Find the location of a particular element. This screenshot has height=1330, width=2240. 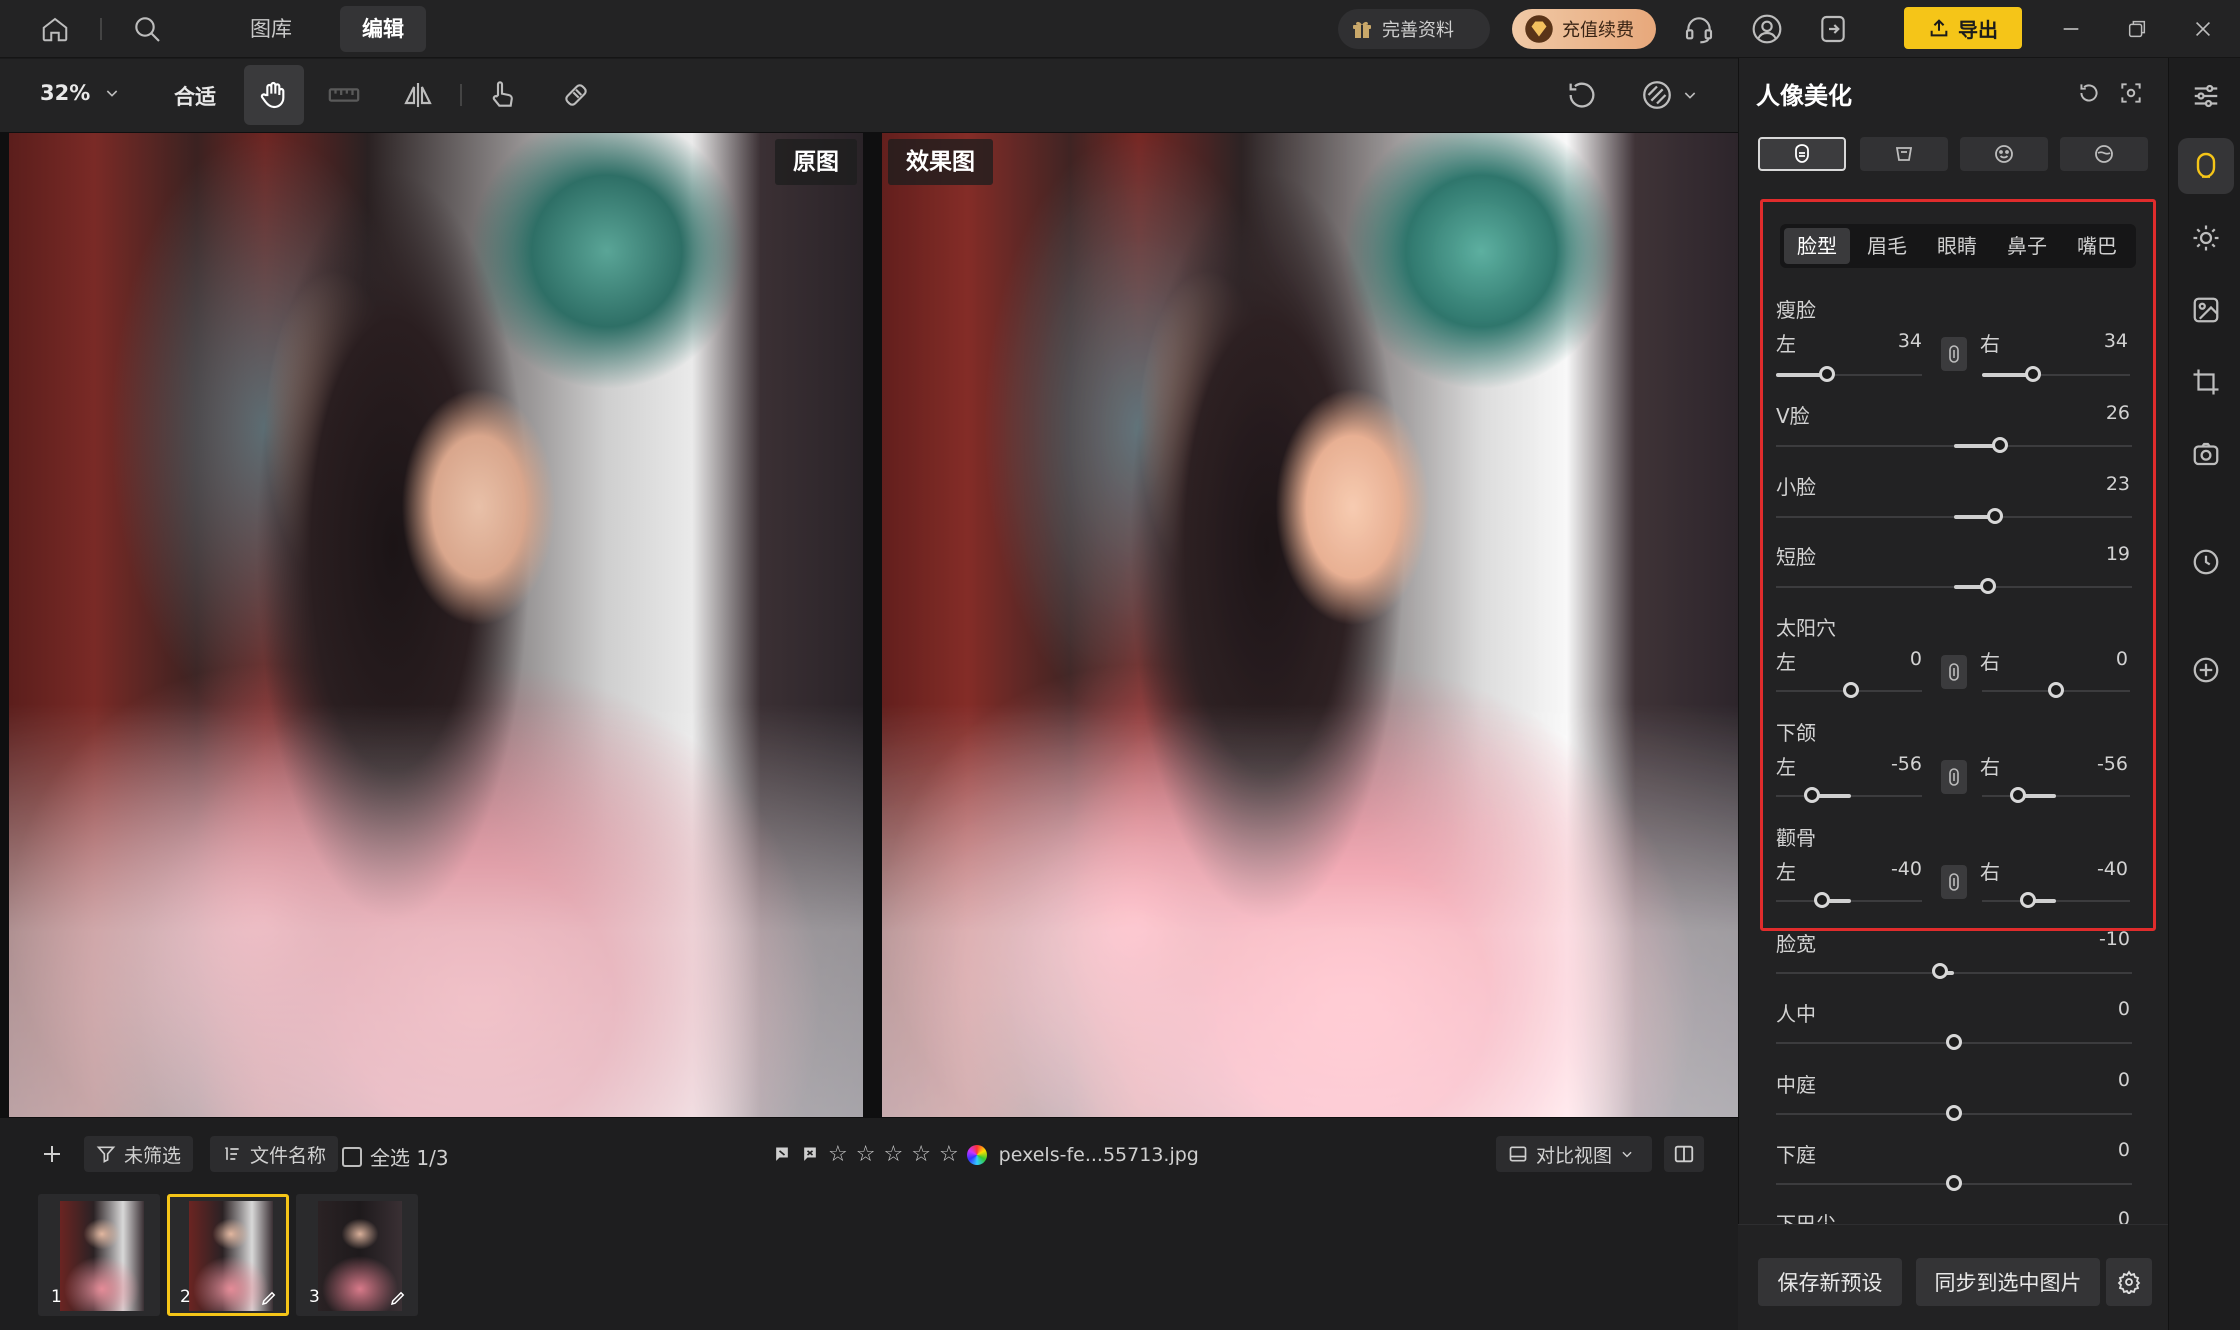

settings-gear-icon is located at coordinates (2129, 1282).